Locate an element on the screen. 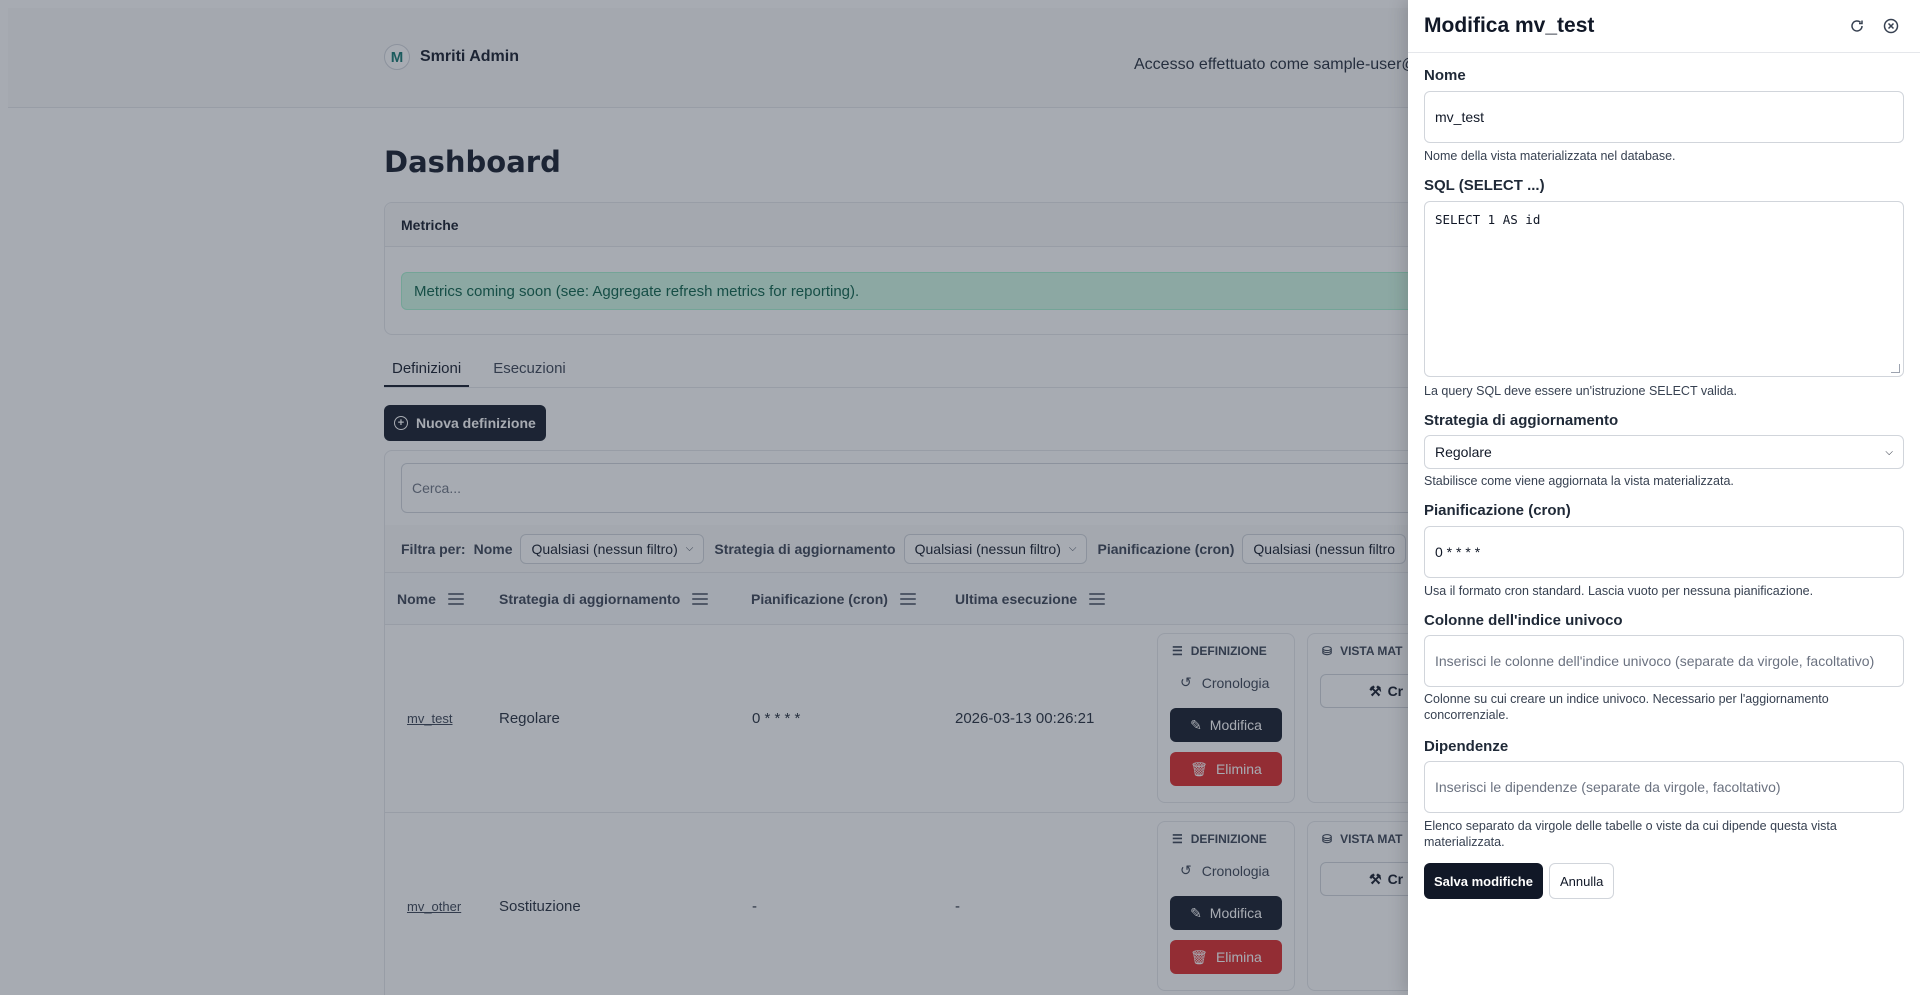  sql-textarea: SELECT 1 AS id is located at coordinates (1664, 289).